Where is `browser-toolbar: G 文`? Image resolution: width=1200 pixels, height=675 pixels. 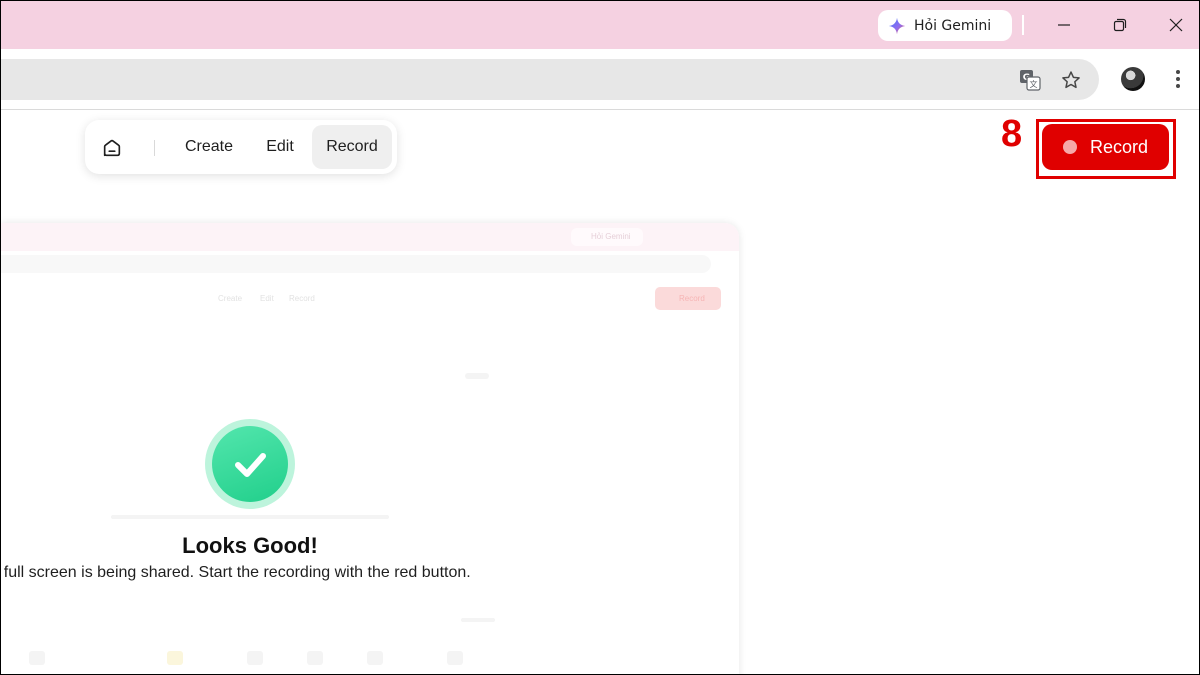
browser-toolbar: G 文 is located at coordinates (600, 79).